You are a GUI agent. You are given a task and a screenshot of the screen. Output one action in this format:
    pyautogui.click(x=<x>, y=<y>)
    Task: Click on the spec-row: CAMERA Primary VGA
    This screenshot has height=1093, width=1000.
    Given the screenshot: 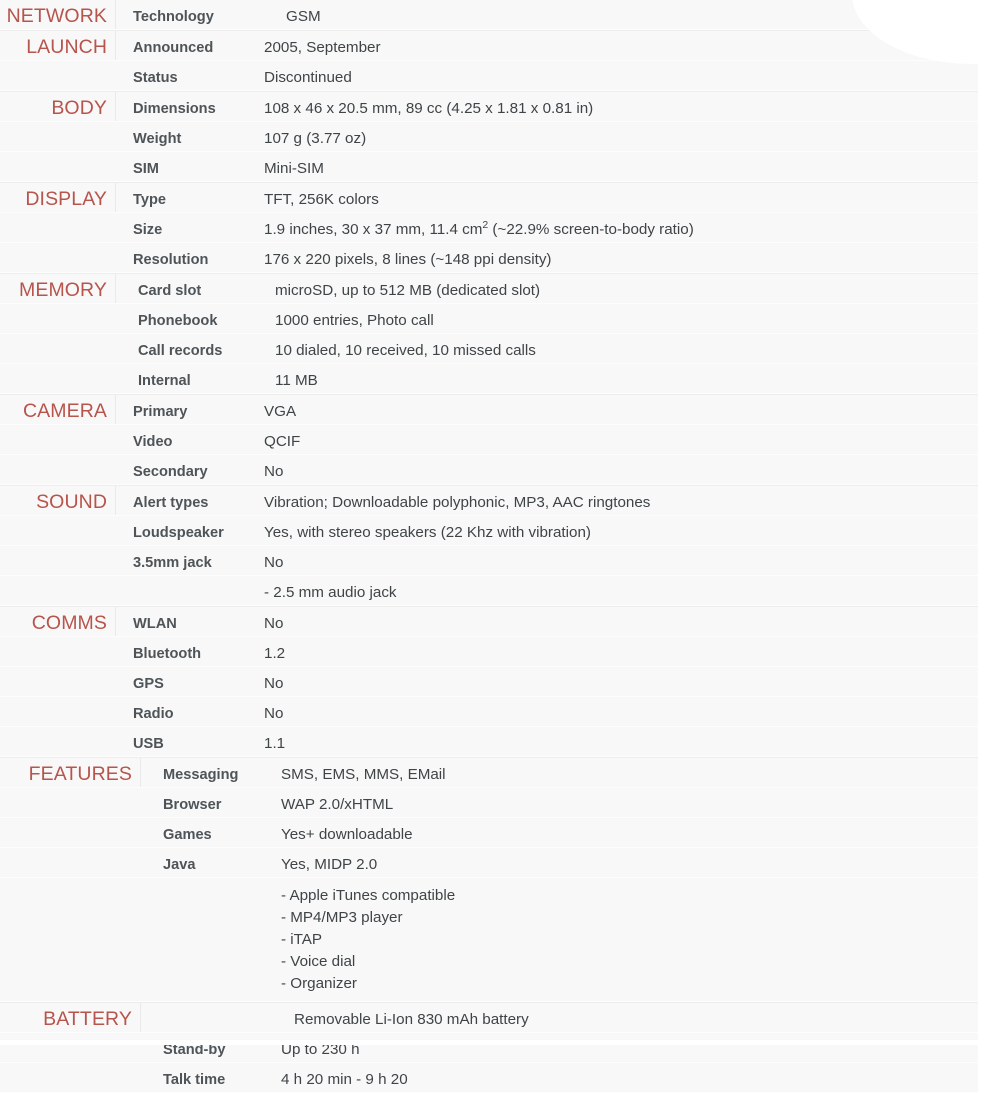 What is the action you would take?
    pyautogui.click(x=489, y=409)
    